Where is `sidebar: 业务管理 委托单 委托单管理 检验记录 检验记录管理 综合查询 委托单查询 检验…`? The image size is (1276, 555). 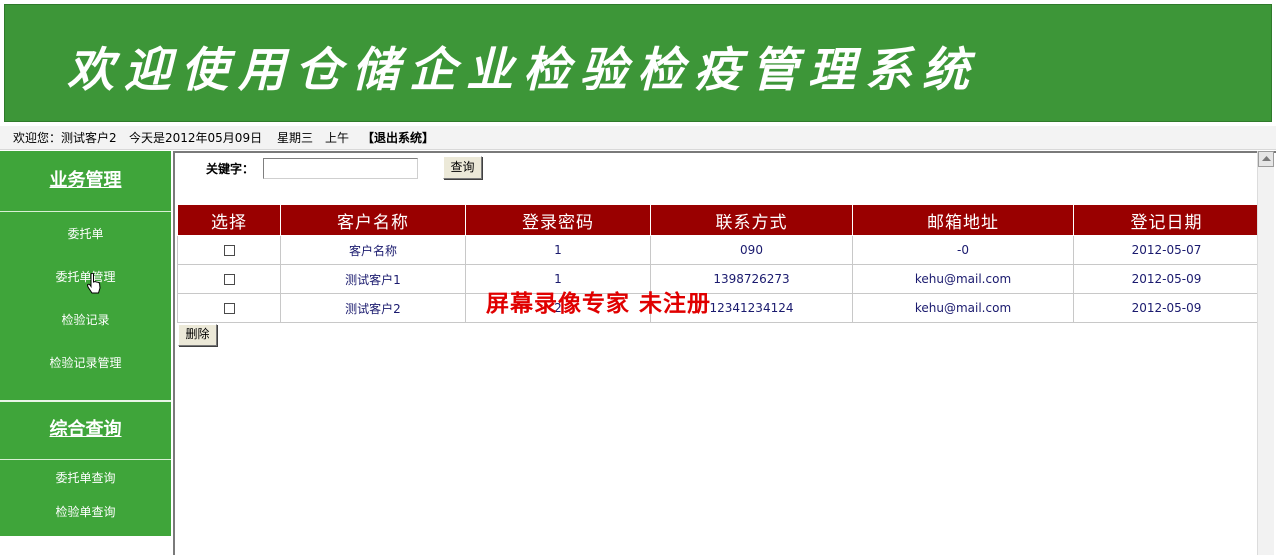 sidebar: 业务管理 委托单 委托单管理 检验记录 检验记录管理 综合查询 委托单查询 检验… is located at coordinates (85, 343).